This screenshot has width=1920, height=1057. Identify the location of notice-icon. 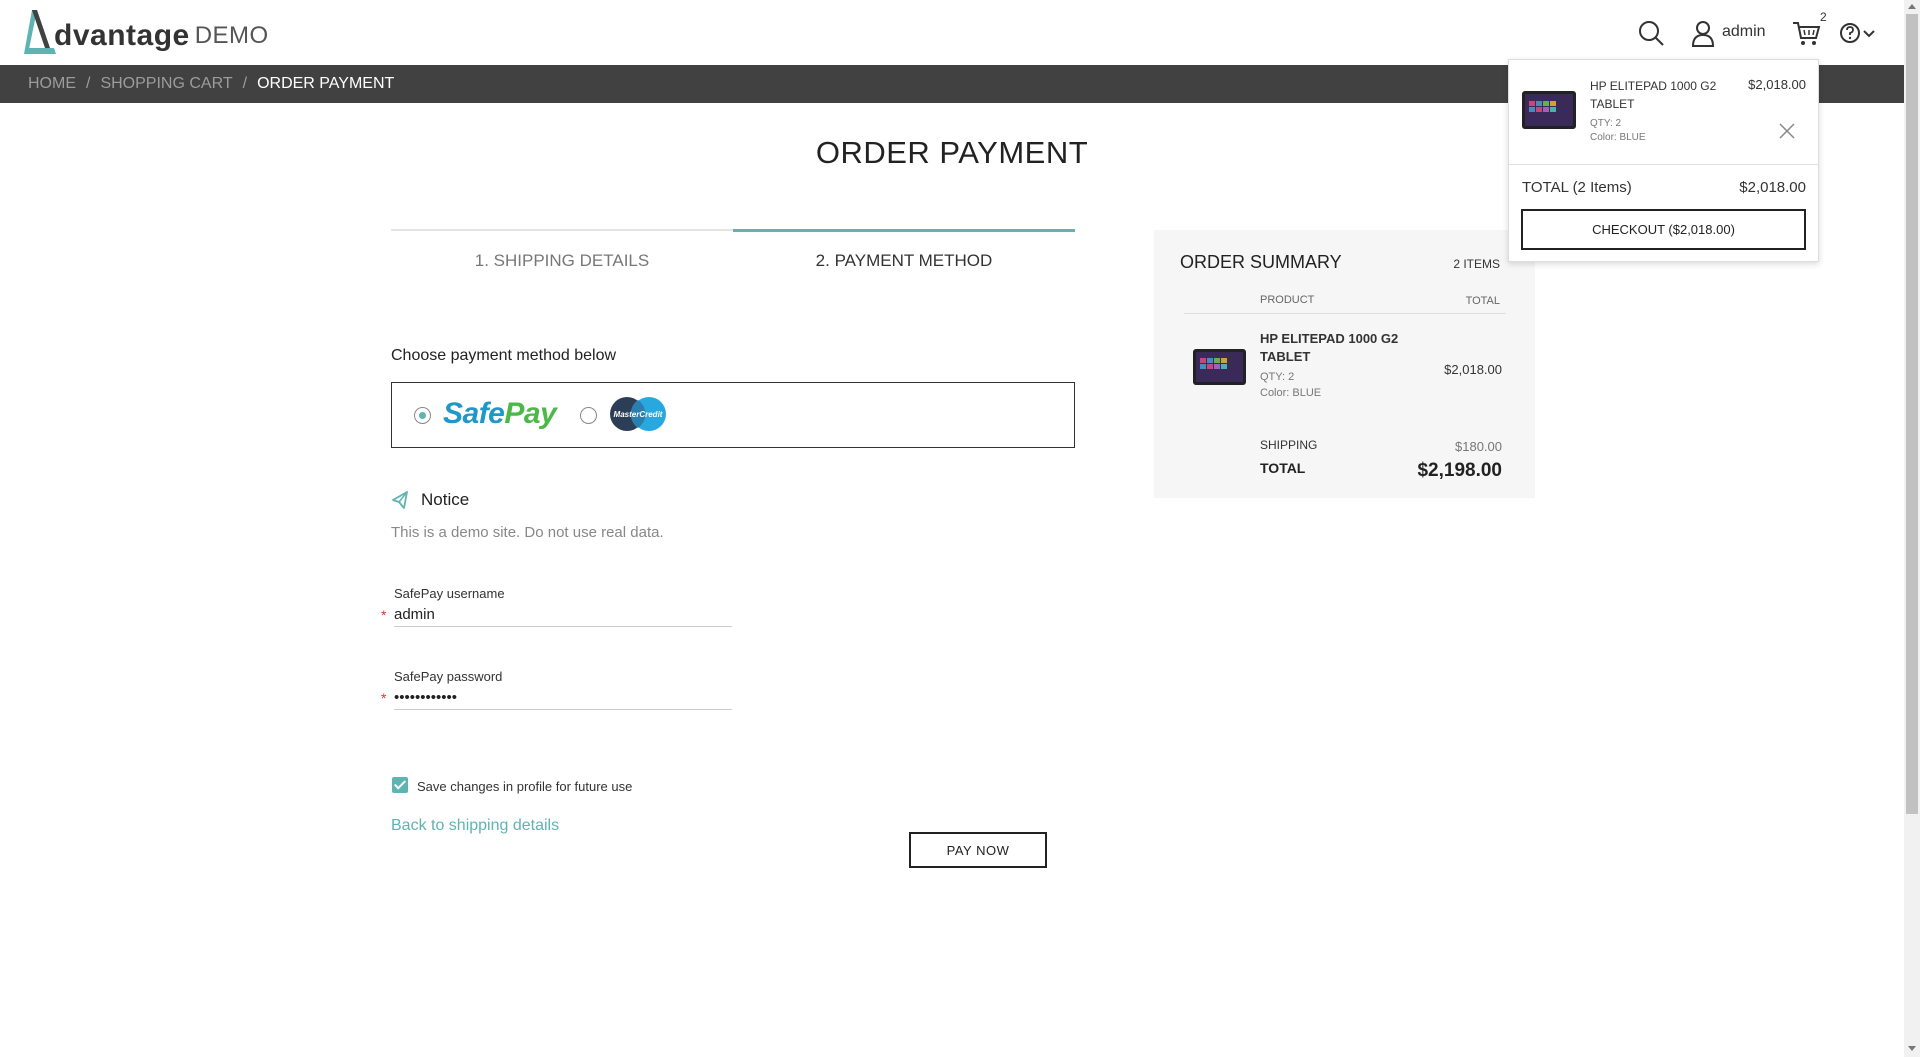
(400, 500).